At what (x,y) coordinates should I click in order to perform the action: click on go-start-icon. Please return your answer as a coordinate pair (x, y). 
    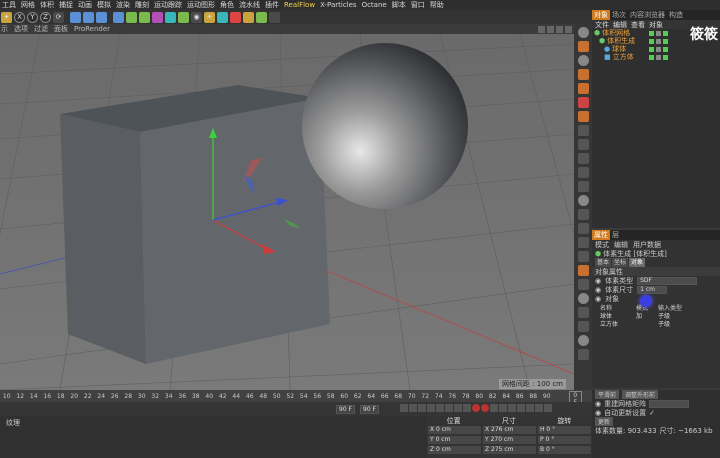
    Looking at the image, I should click on (404, 408).